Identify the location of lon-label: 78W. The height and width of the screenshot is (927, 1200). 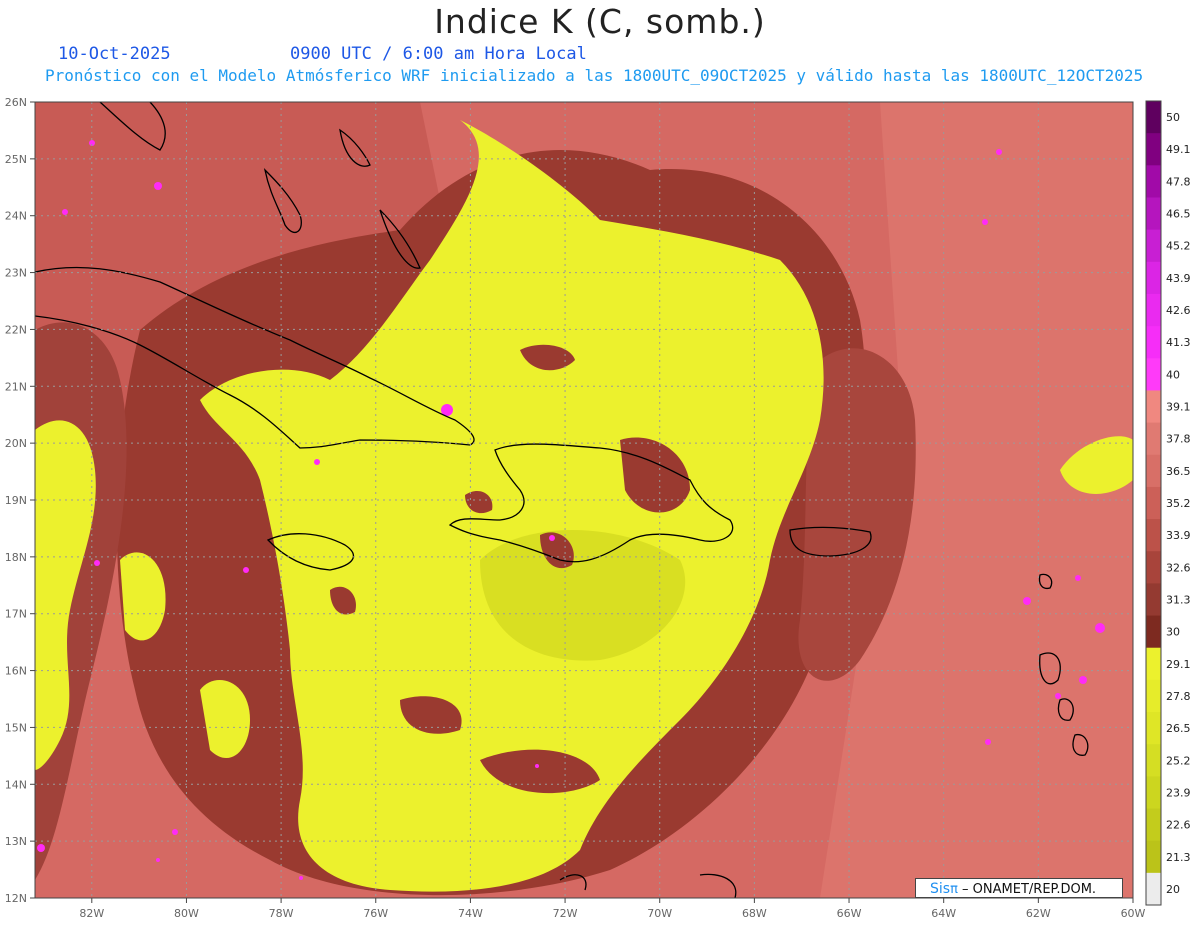
(281, 913).